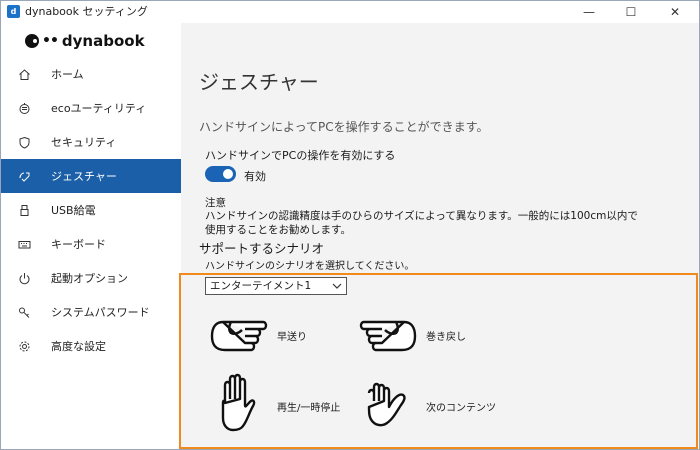  I want to click on eco-icon, so click(24, 108).